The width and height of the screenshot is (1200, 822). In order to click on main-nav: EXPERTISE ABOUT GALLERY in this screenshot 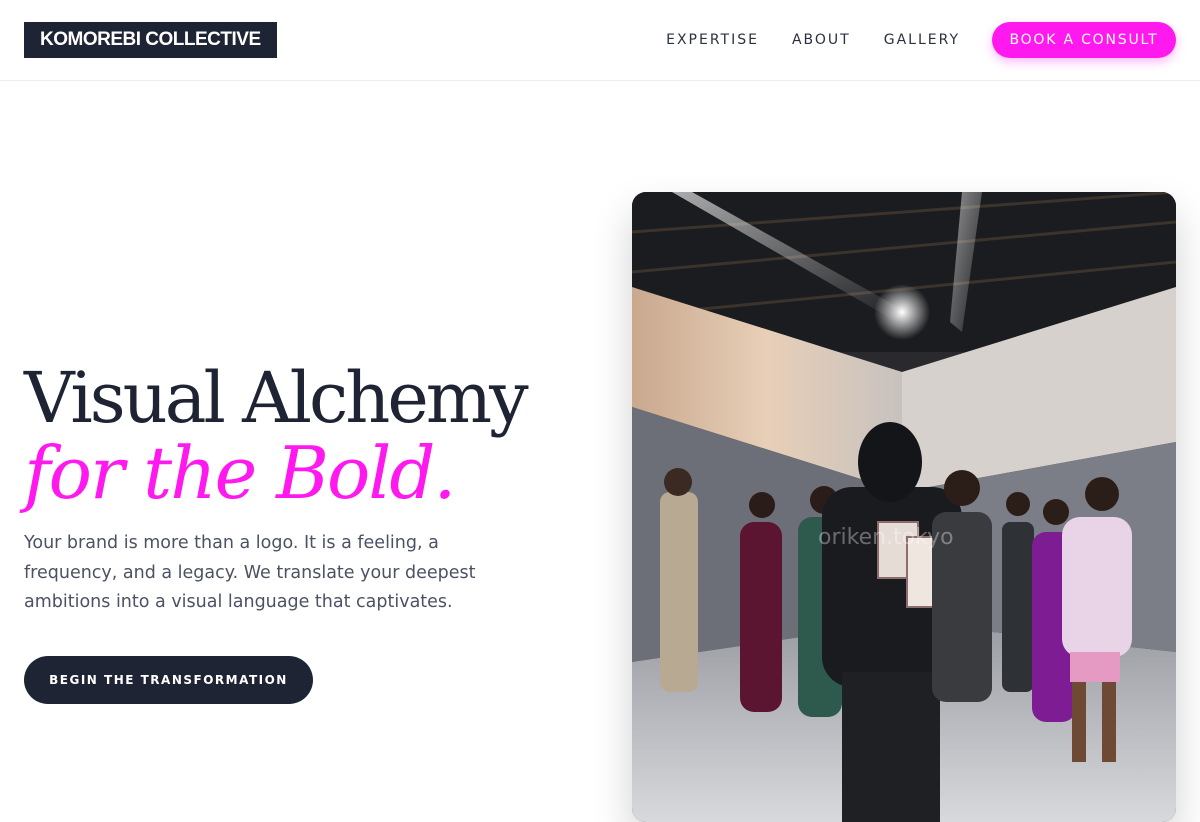, I will do `click(813, 40)`.